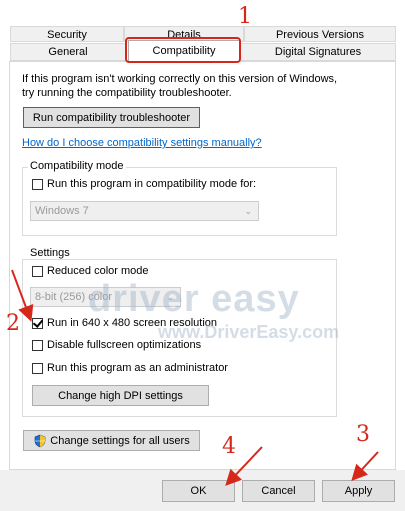 The image size is (405, 511). What do you see at coordinates (229, 446) in the screenshot?
I see `annotation-number-4: 4` at bounding box center [229, 446].